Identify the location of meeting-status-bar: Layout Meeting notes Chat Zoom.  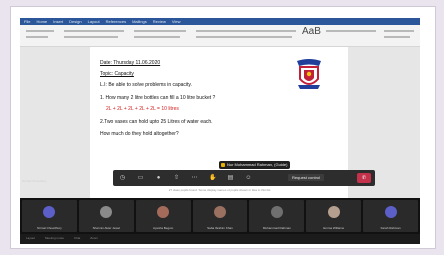
(220, 239).